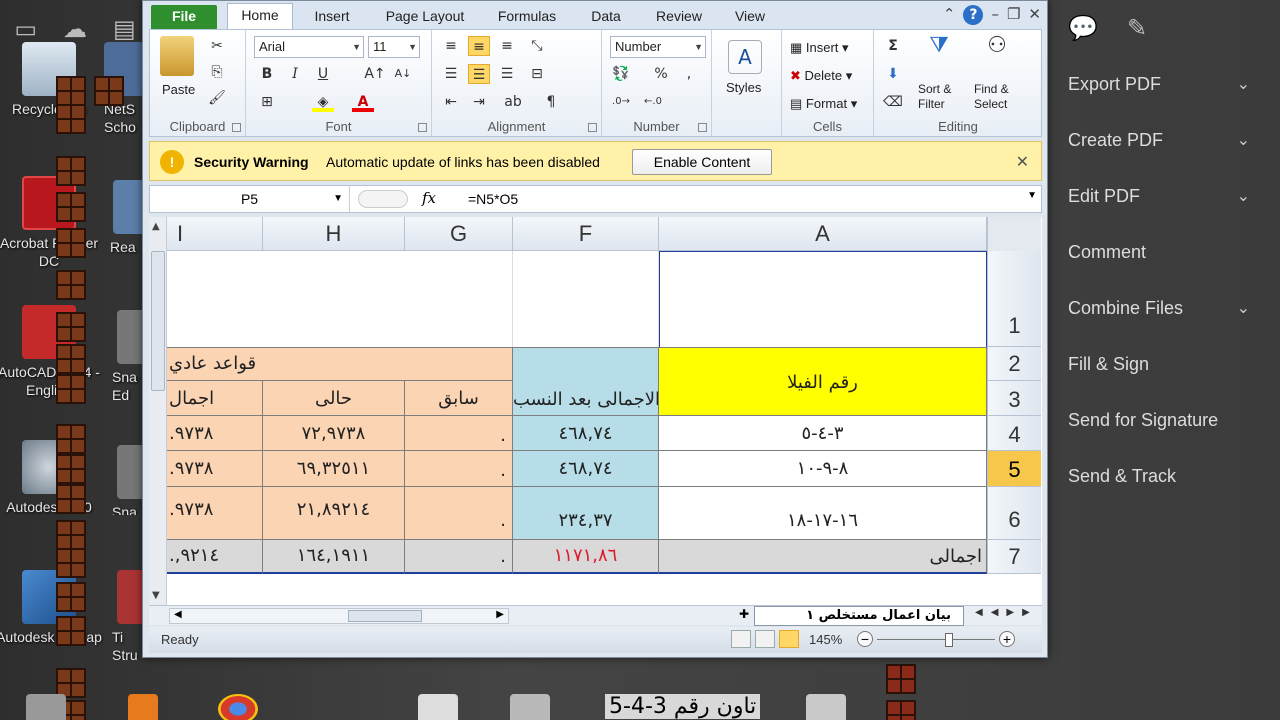 This screenshot has height=720, width=1280. What do you see at coordinates (459, 398) in the screenshot?
I see `cell-G3: سابق` at bounding box center [459, 398].